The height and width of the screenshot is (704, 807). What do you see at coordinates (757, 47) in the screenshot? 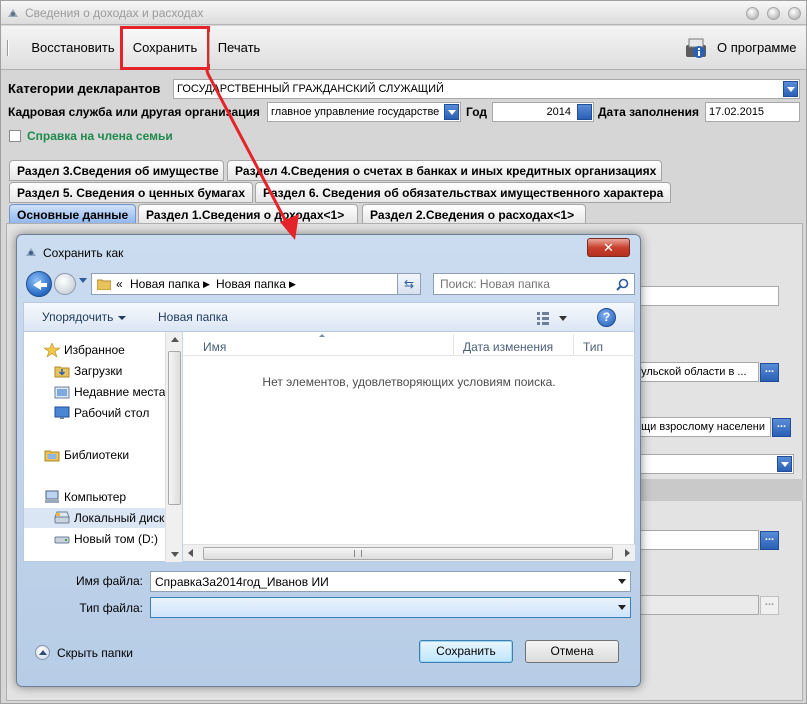
I see `about-label: О программе` at bounding box center [757, 47].